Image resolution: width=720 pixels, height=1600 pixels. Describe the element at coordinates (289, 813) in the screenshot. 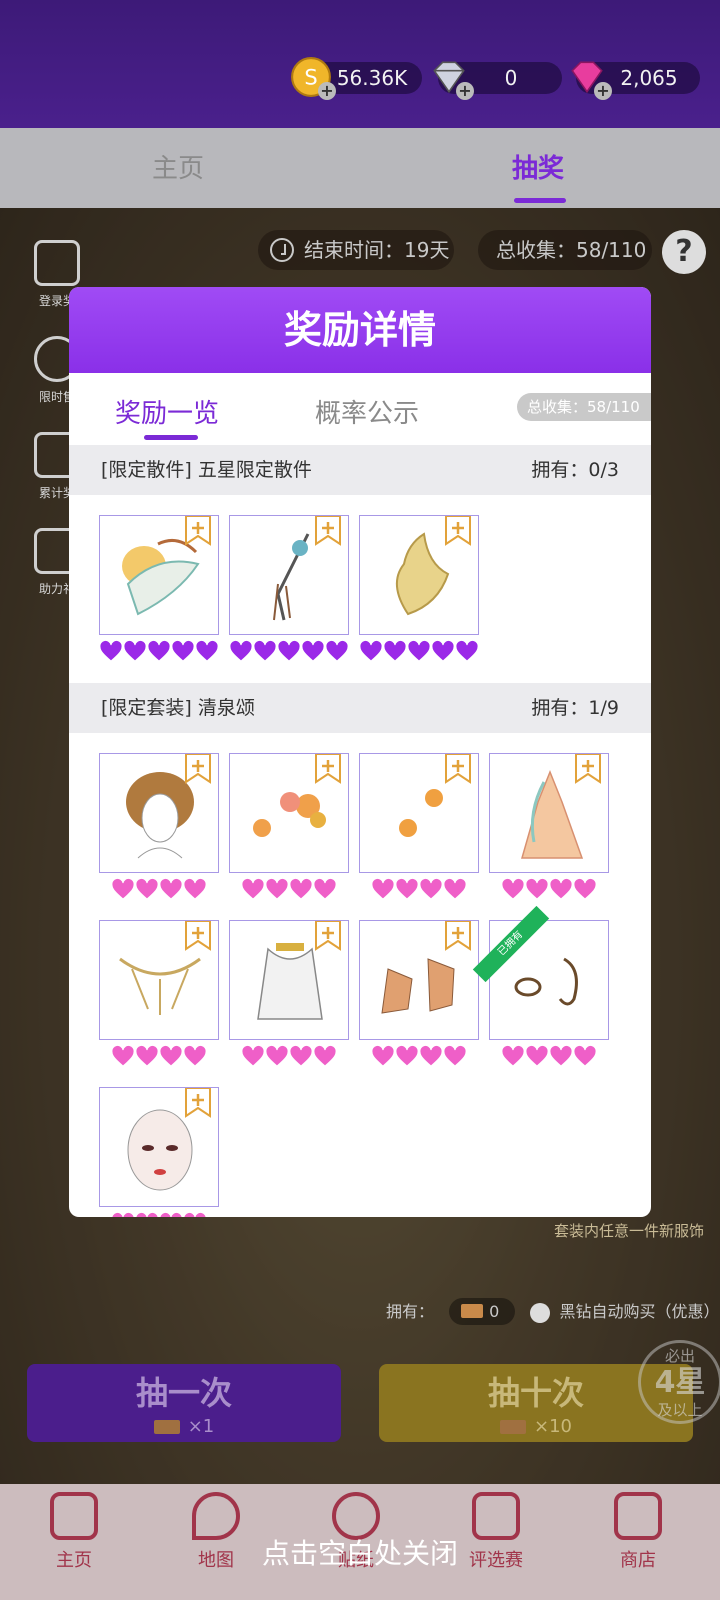

I see `reward-item-flower-accessory` at that location.